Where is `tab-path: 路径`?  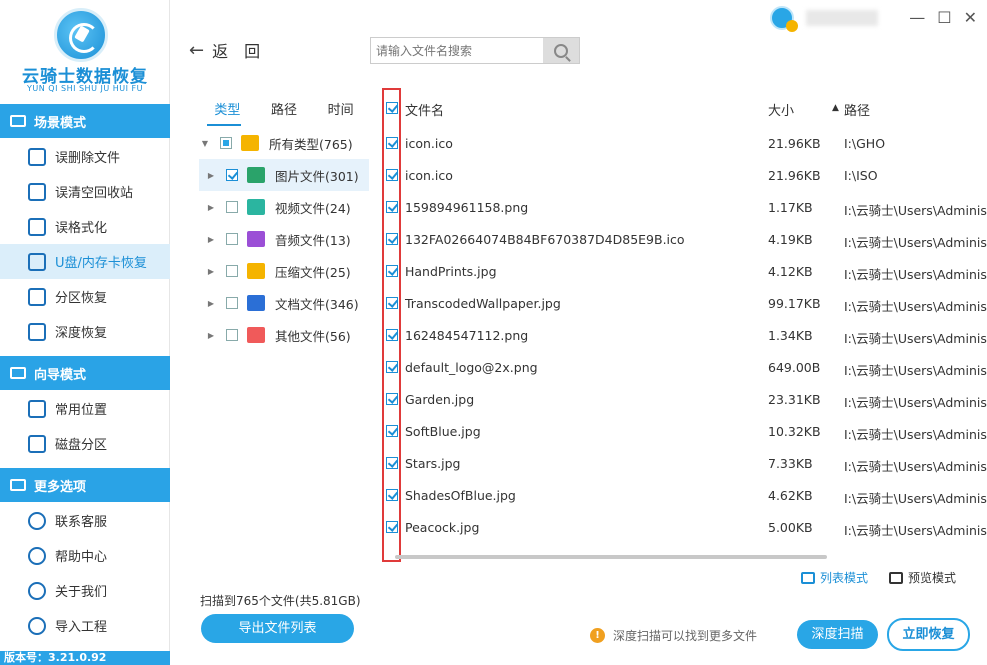 tab-path: 路径 is located at coordinates (284, 108).